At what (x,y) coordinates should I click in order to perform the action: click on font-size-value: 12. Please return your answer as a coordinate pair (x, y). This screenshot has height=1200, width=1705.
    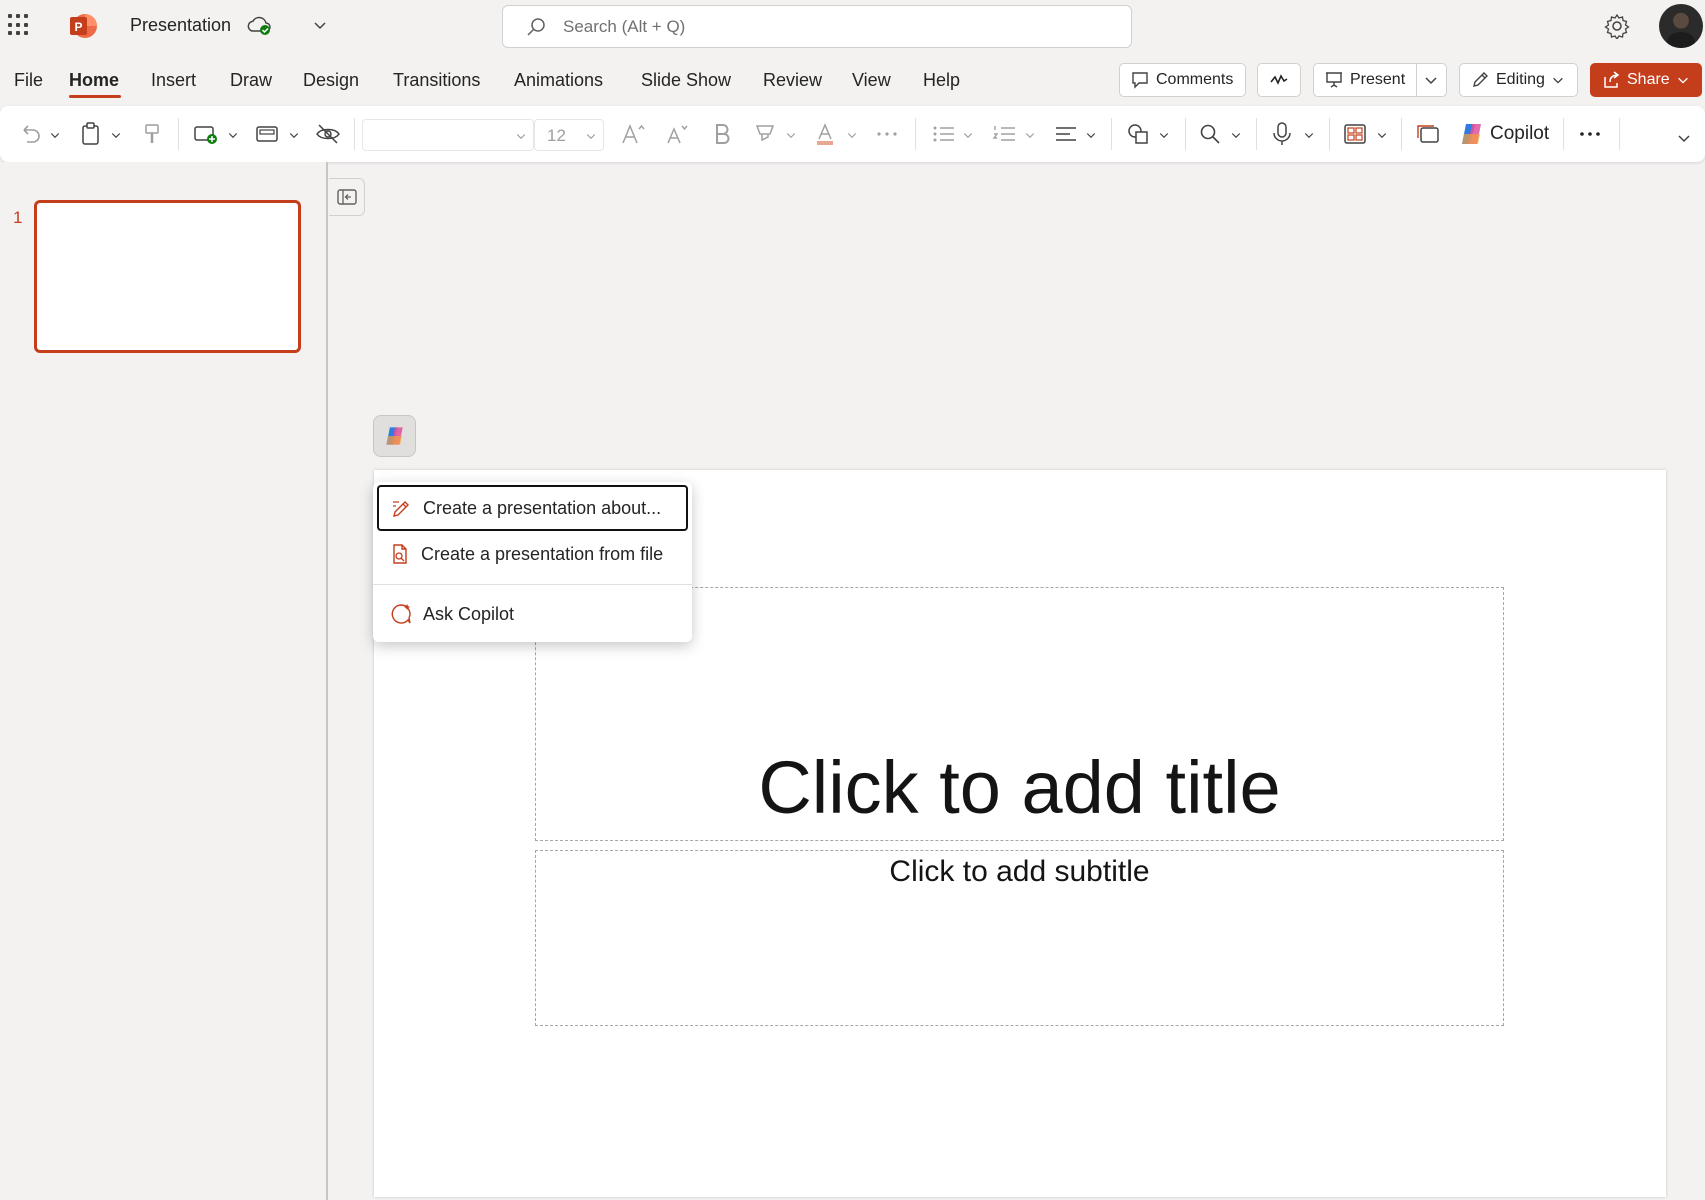
    Looking at the image, I should click on (556, 135).